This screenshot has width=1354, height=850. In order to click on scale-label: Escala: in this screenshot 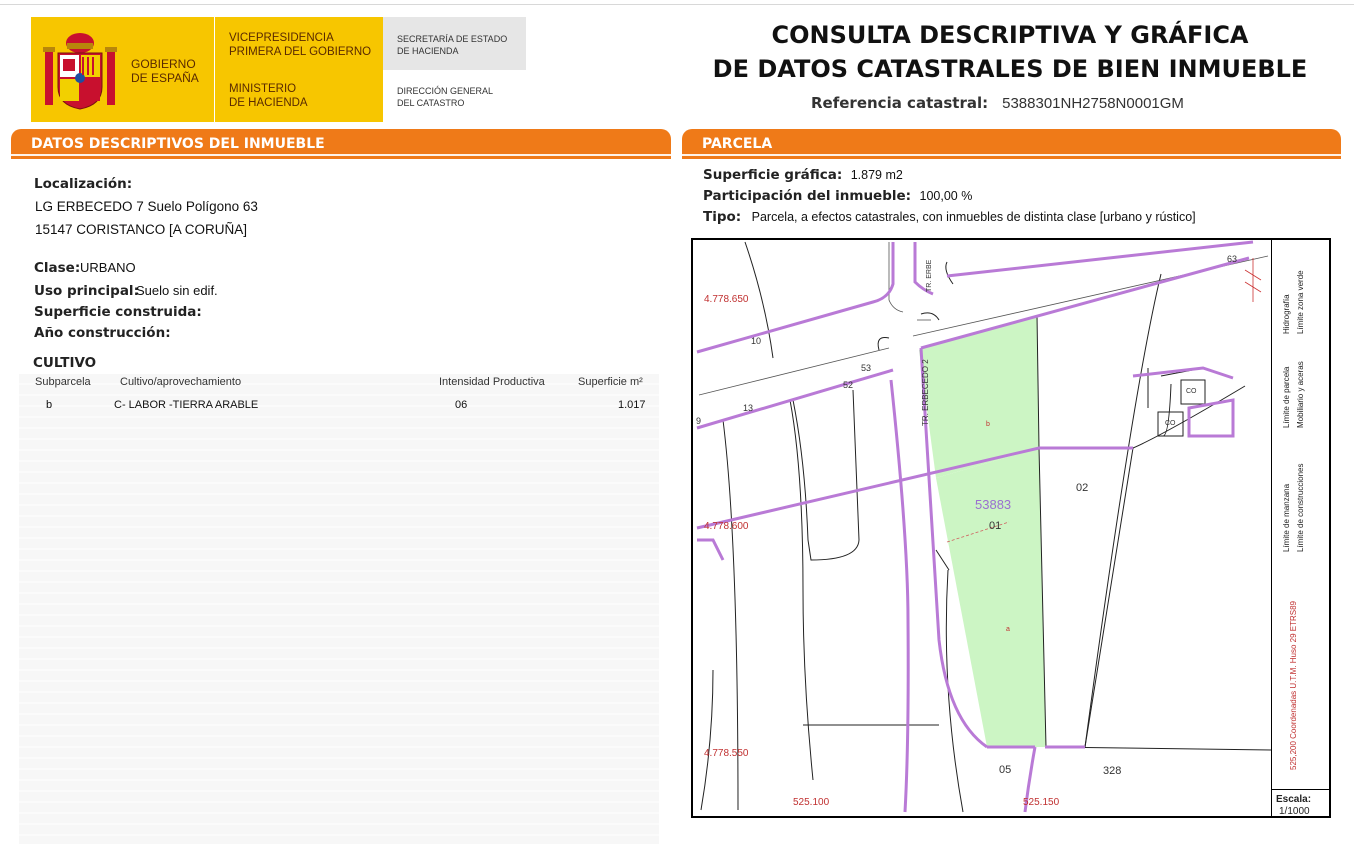, I will do `click(1294, 799)`.